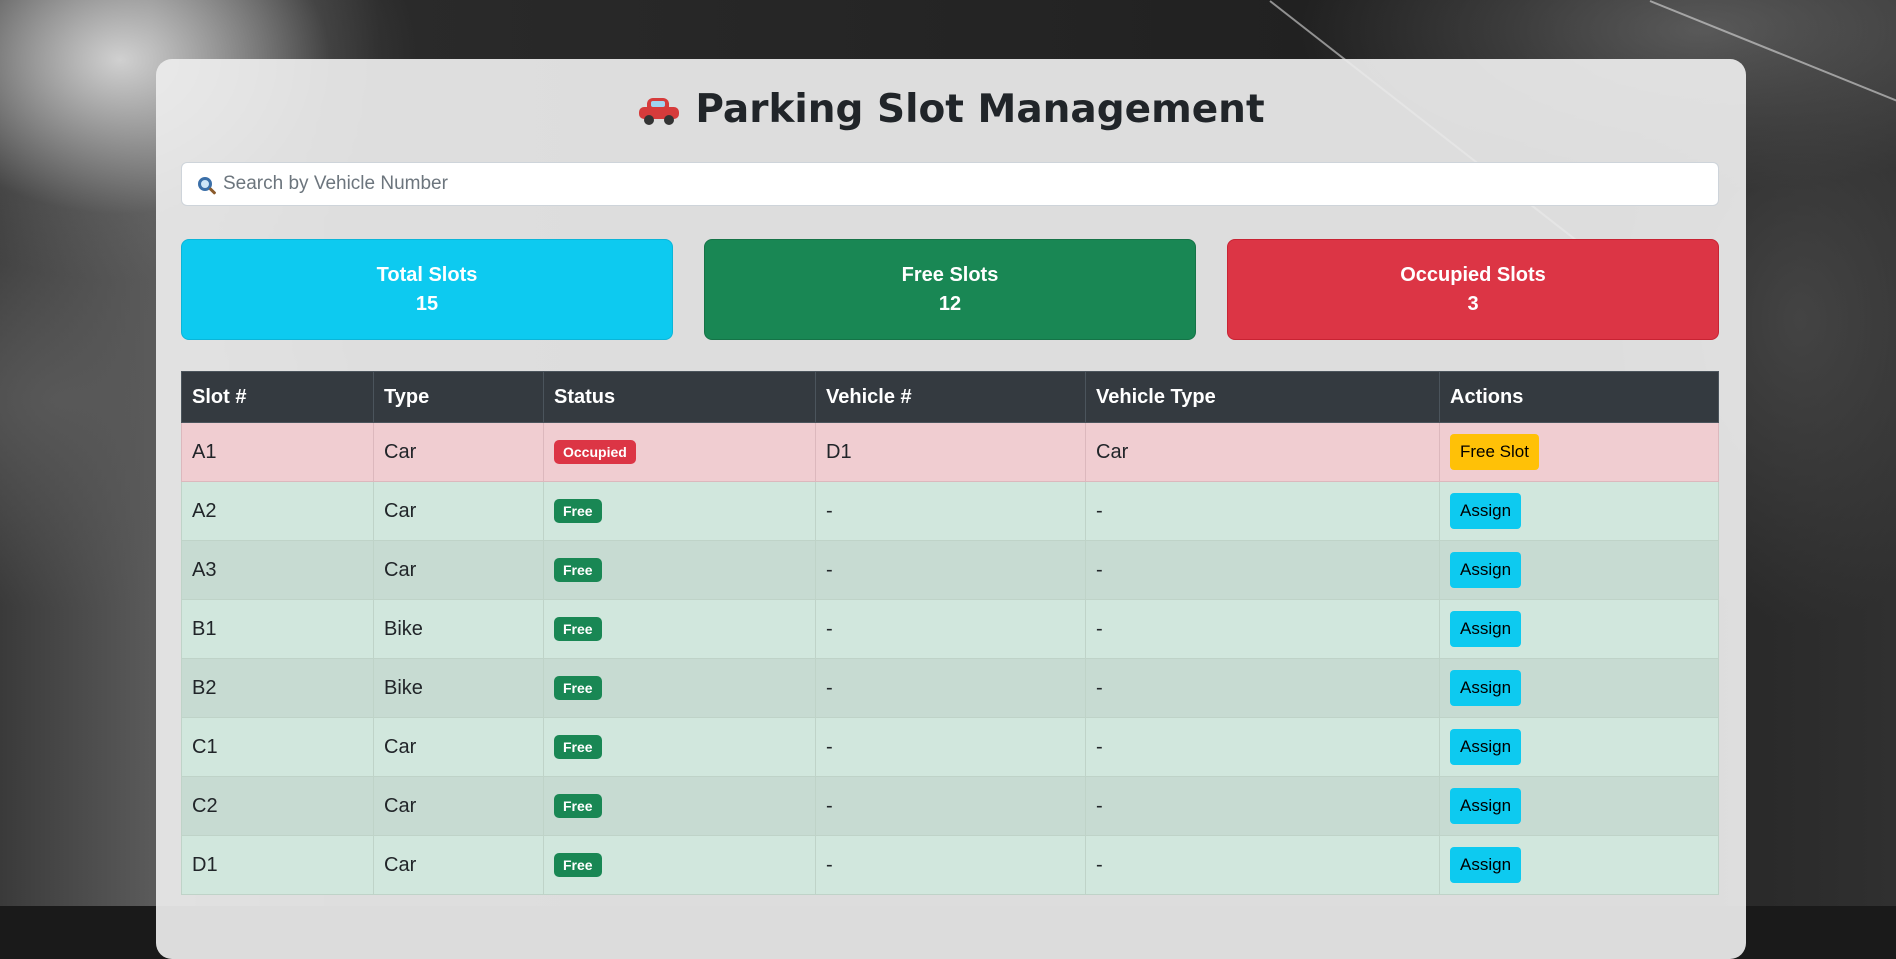 The width and height of the screenshot is (1896, 959). I want to click on table-row: A3 Car Free - - Assign, so click(950, 570).